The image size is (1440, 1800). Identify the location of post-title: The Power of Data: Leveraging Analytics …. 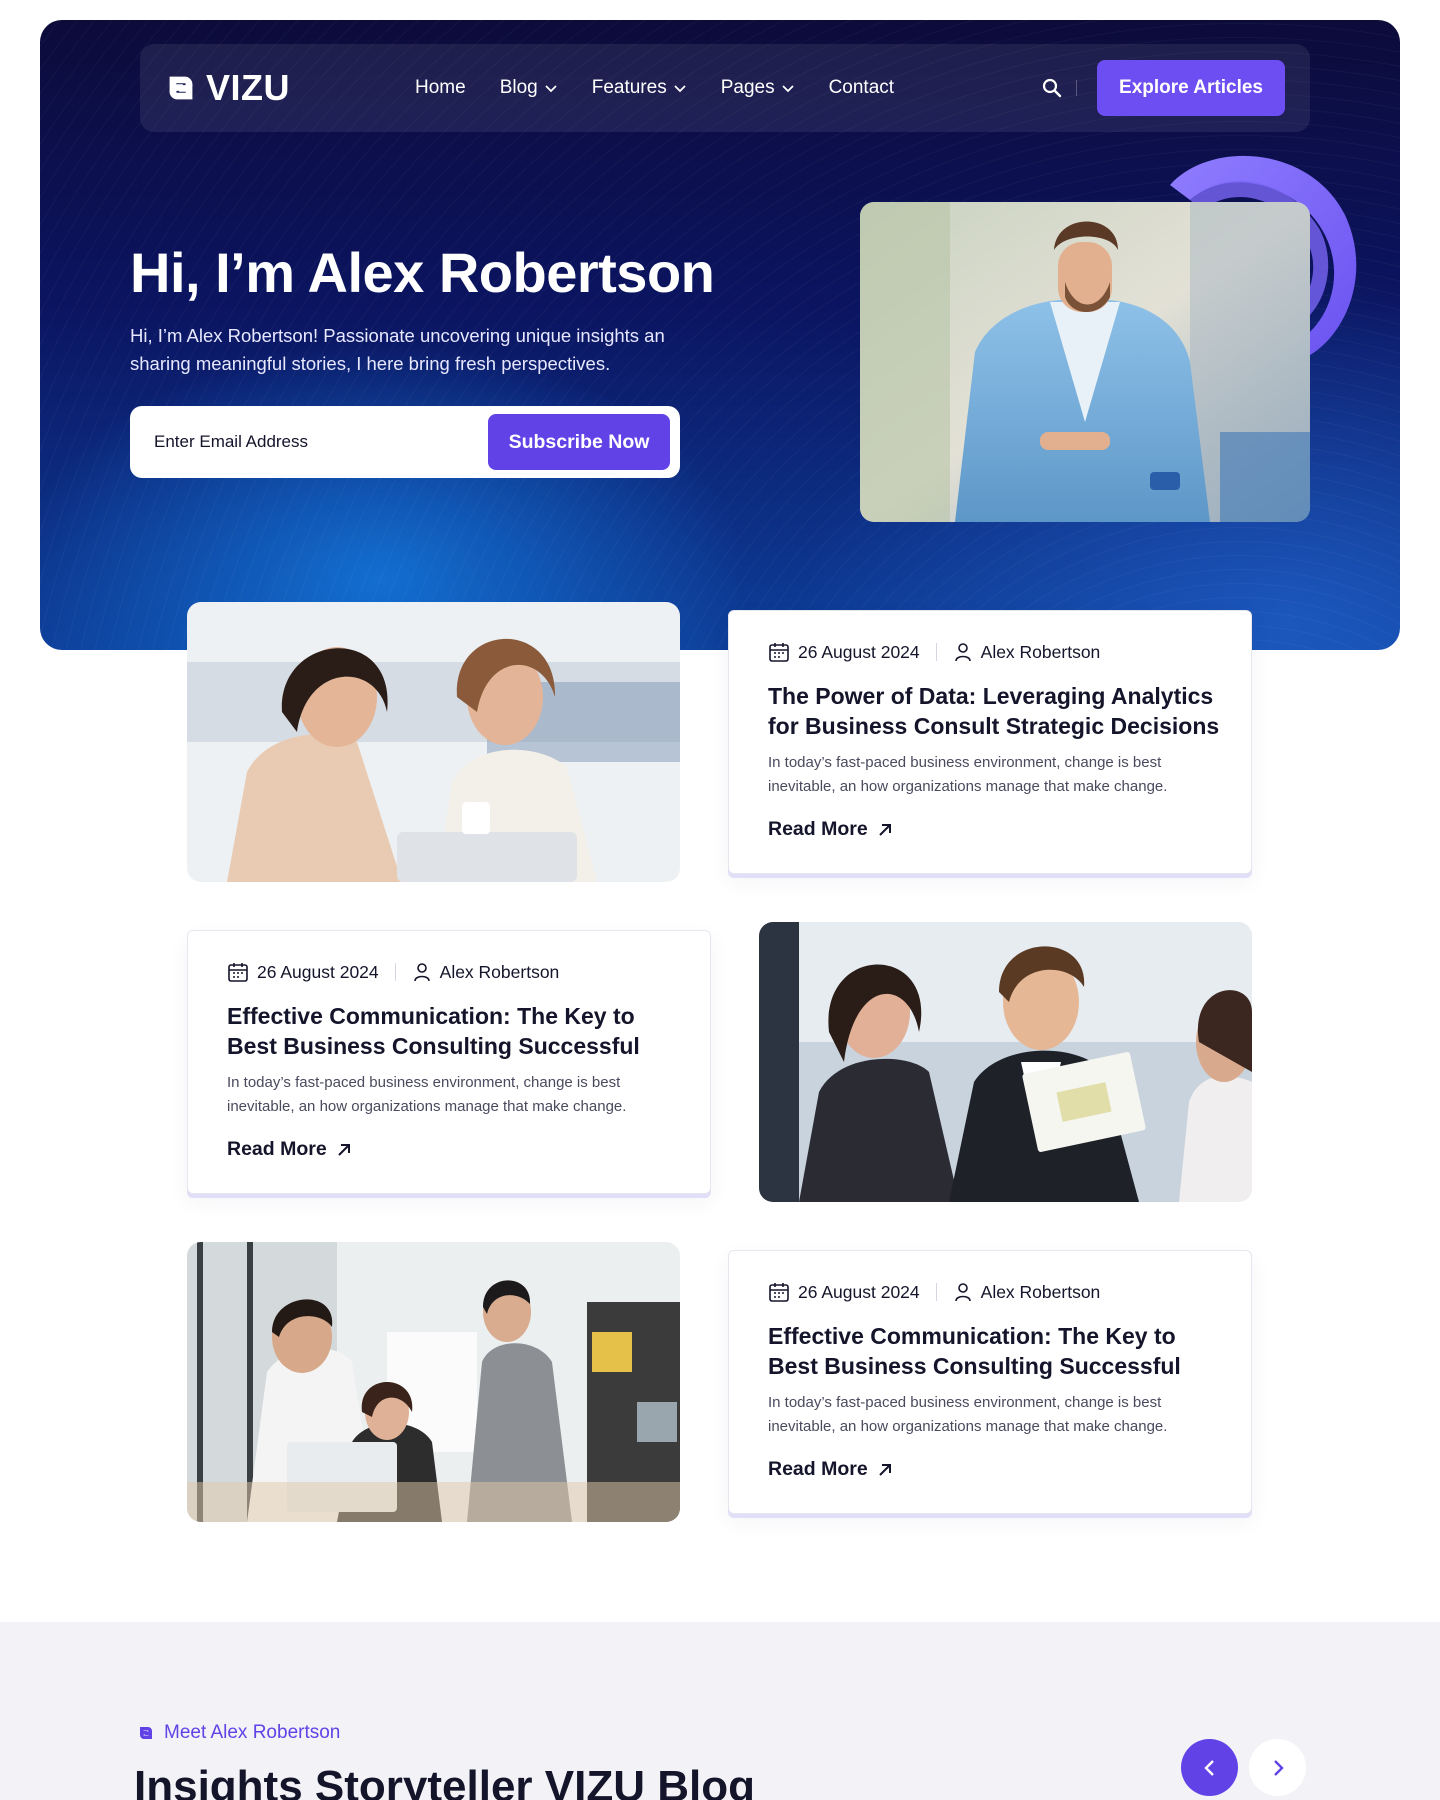
(998, 711).